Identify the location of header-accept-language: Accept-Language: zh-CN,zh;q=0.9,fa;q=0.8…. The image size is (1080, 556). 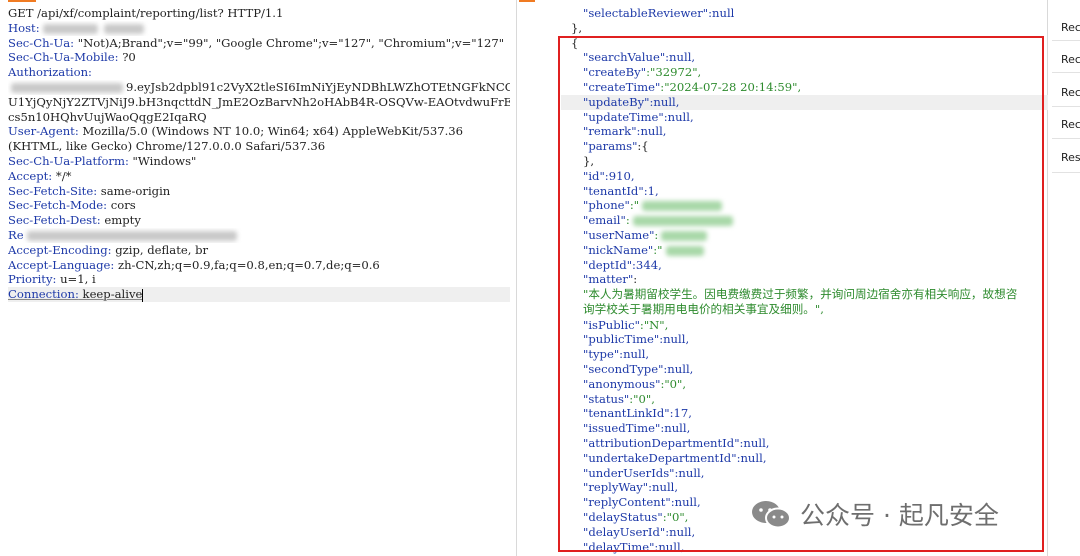
(194, 264).